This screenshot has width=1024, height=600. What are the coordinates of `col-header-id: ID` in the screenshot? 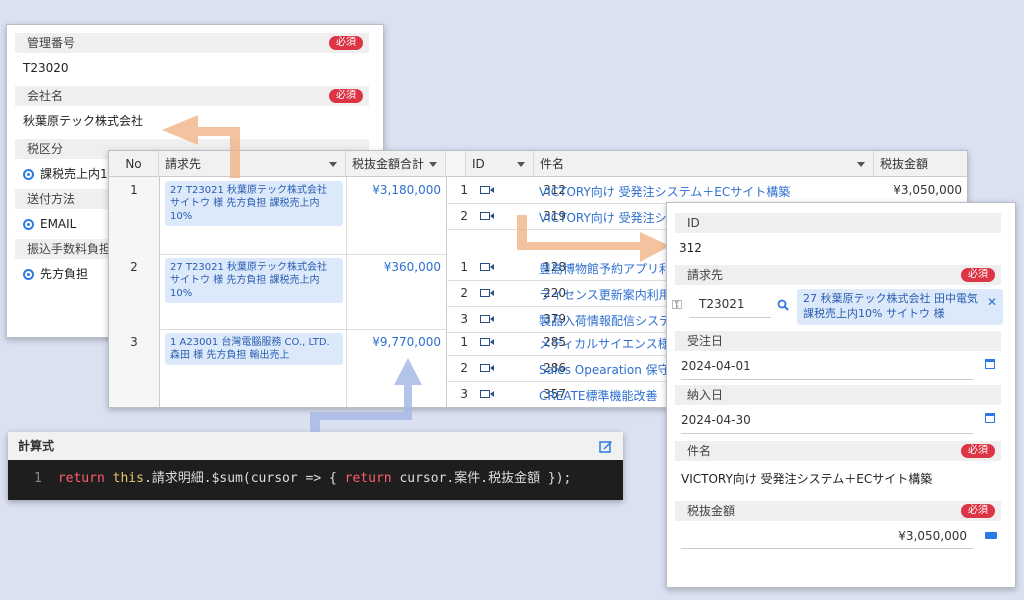 It's located at (500, 164).